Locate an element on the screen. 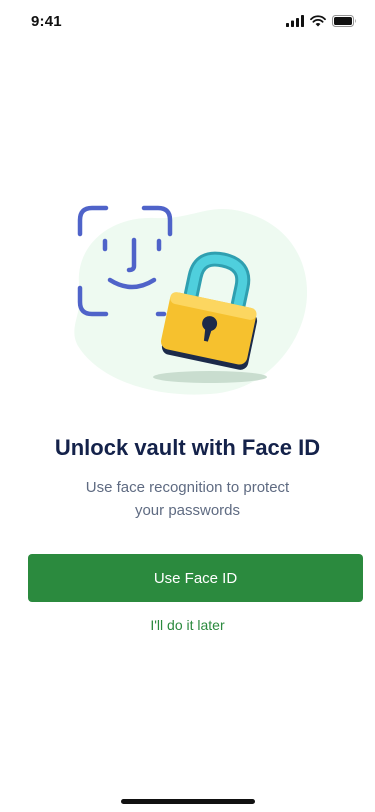  battery-icon is located at coordinates (344, 21).